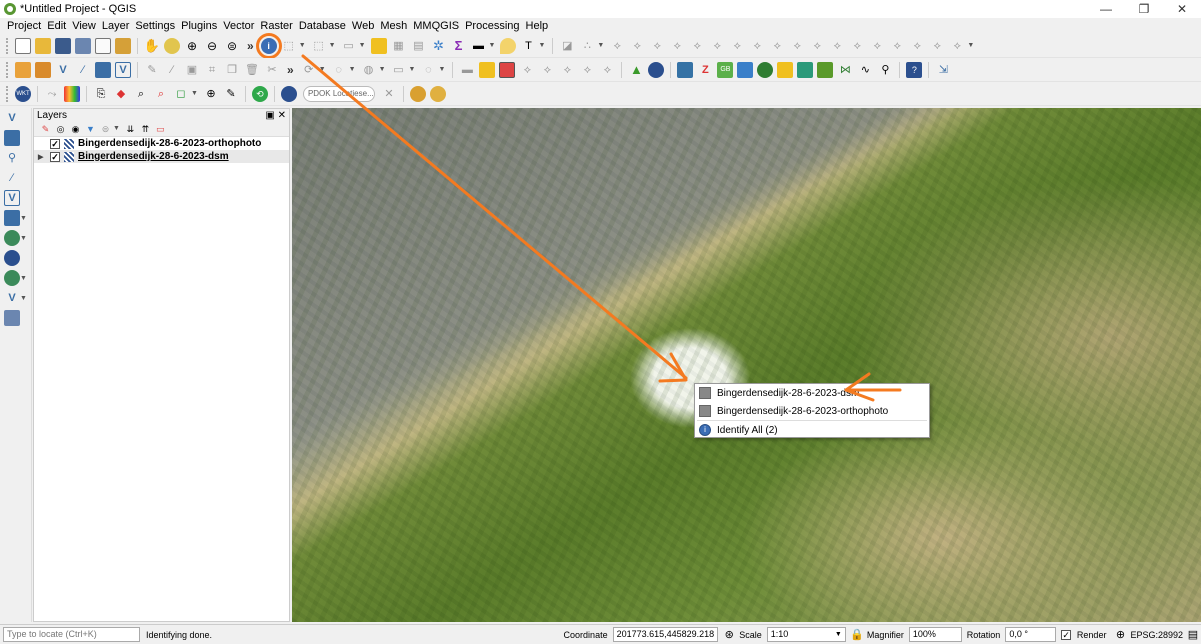 The height and width of the screenshot is (644, 1201). I want to click on close-button: ✕, so click(1182, 9).